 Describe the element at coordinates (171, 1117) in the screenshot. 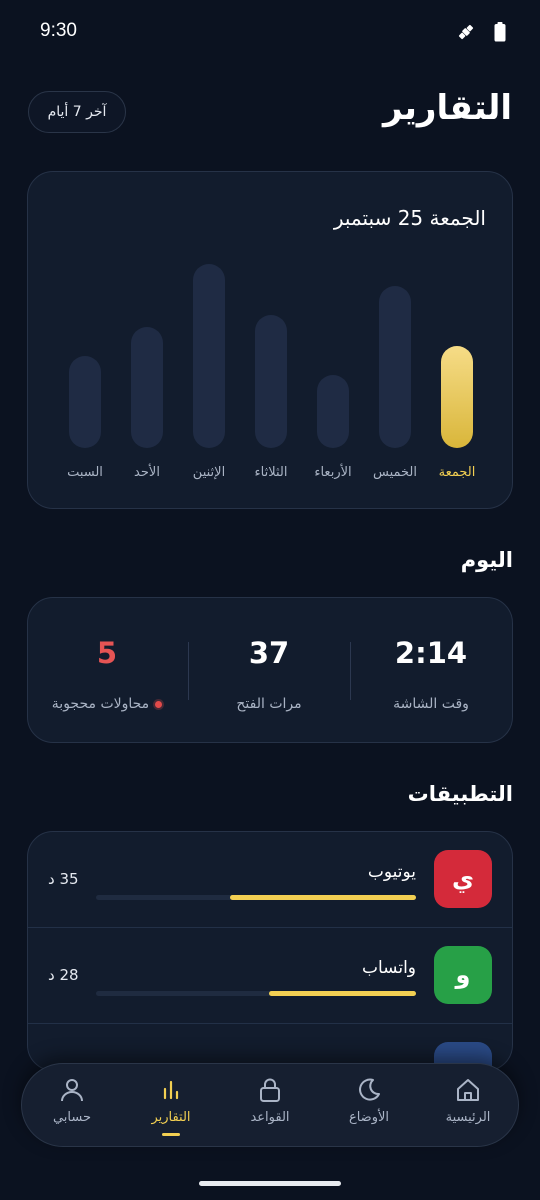

I see `nav-label: التقارير` at that location.